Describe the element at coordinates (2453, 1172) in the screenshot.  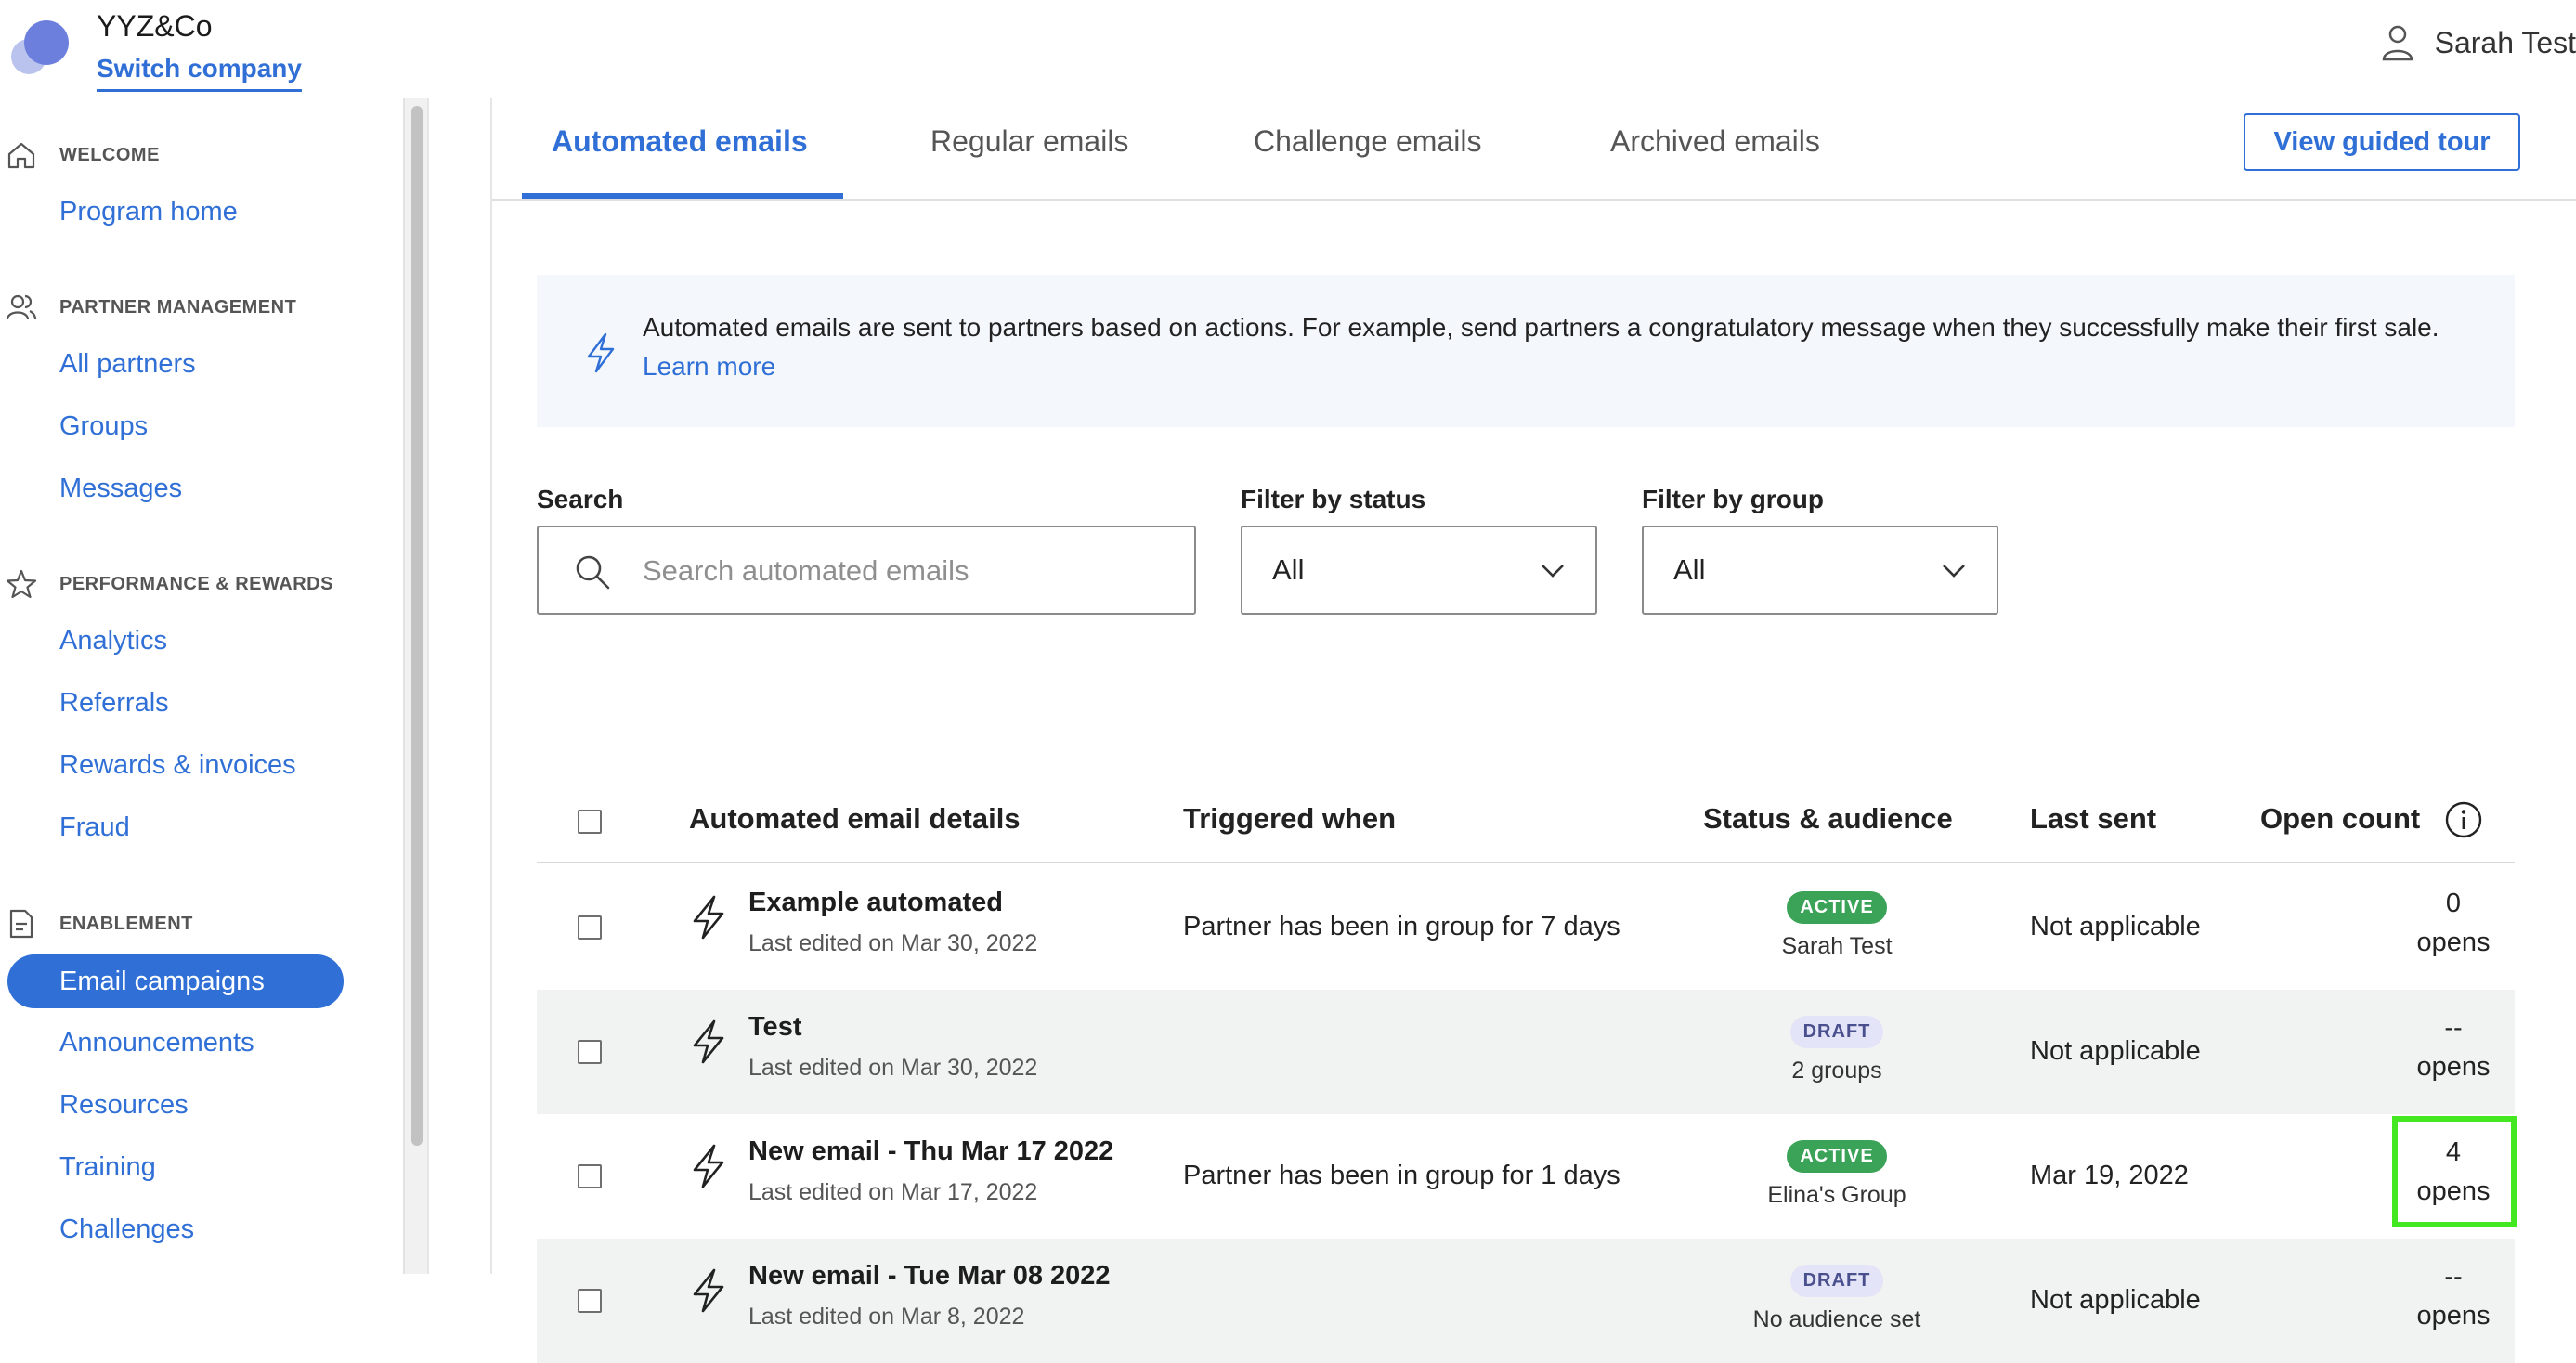
I see `open-count: 4 opens` at that location.